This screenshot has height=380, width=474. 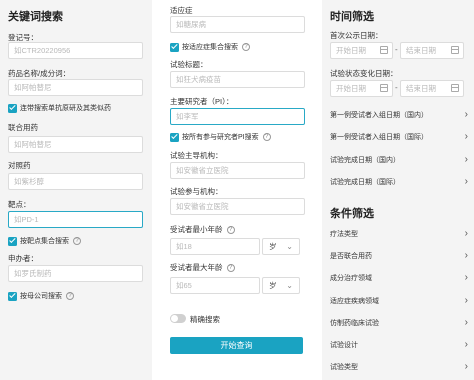 I want to click on control-drug-label: 对照药, so click(x=19, y=165).